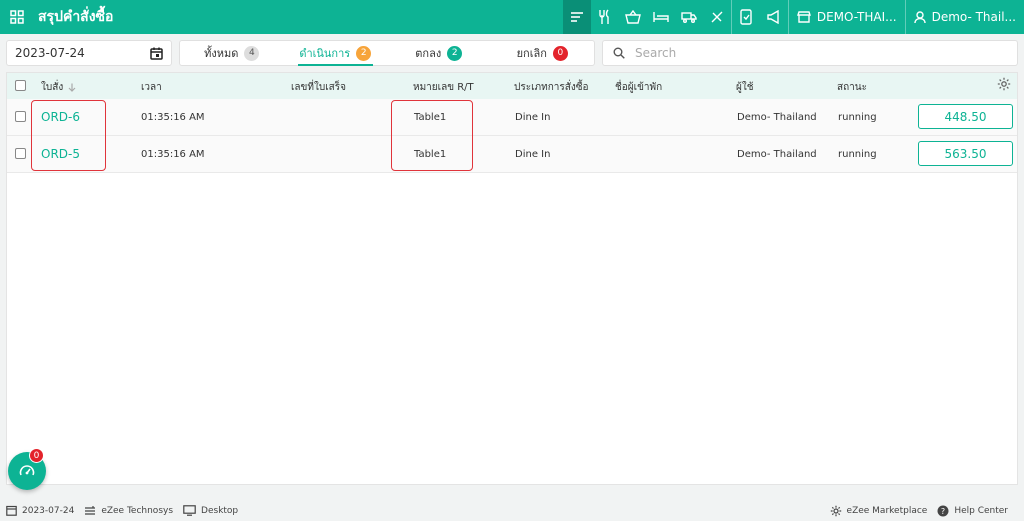 This screenshot has width=1024, height=521. Describe the element at coordinates (90, 510) in the screenshot. I see `company-icon` at that location.